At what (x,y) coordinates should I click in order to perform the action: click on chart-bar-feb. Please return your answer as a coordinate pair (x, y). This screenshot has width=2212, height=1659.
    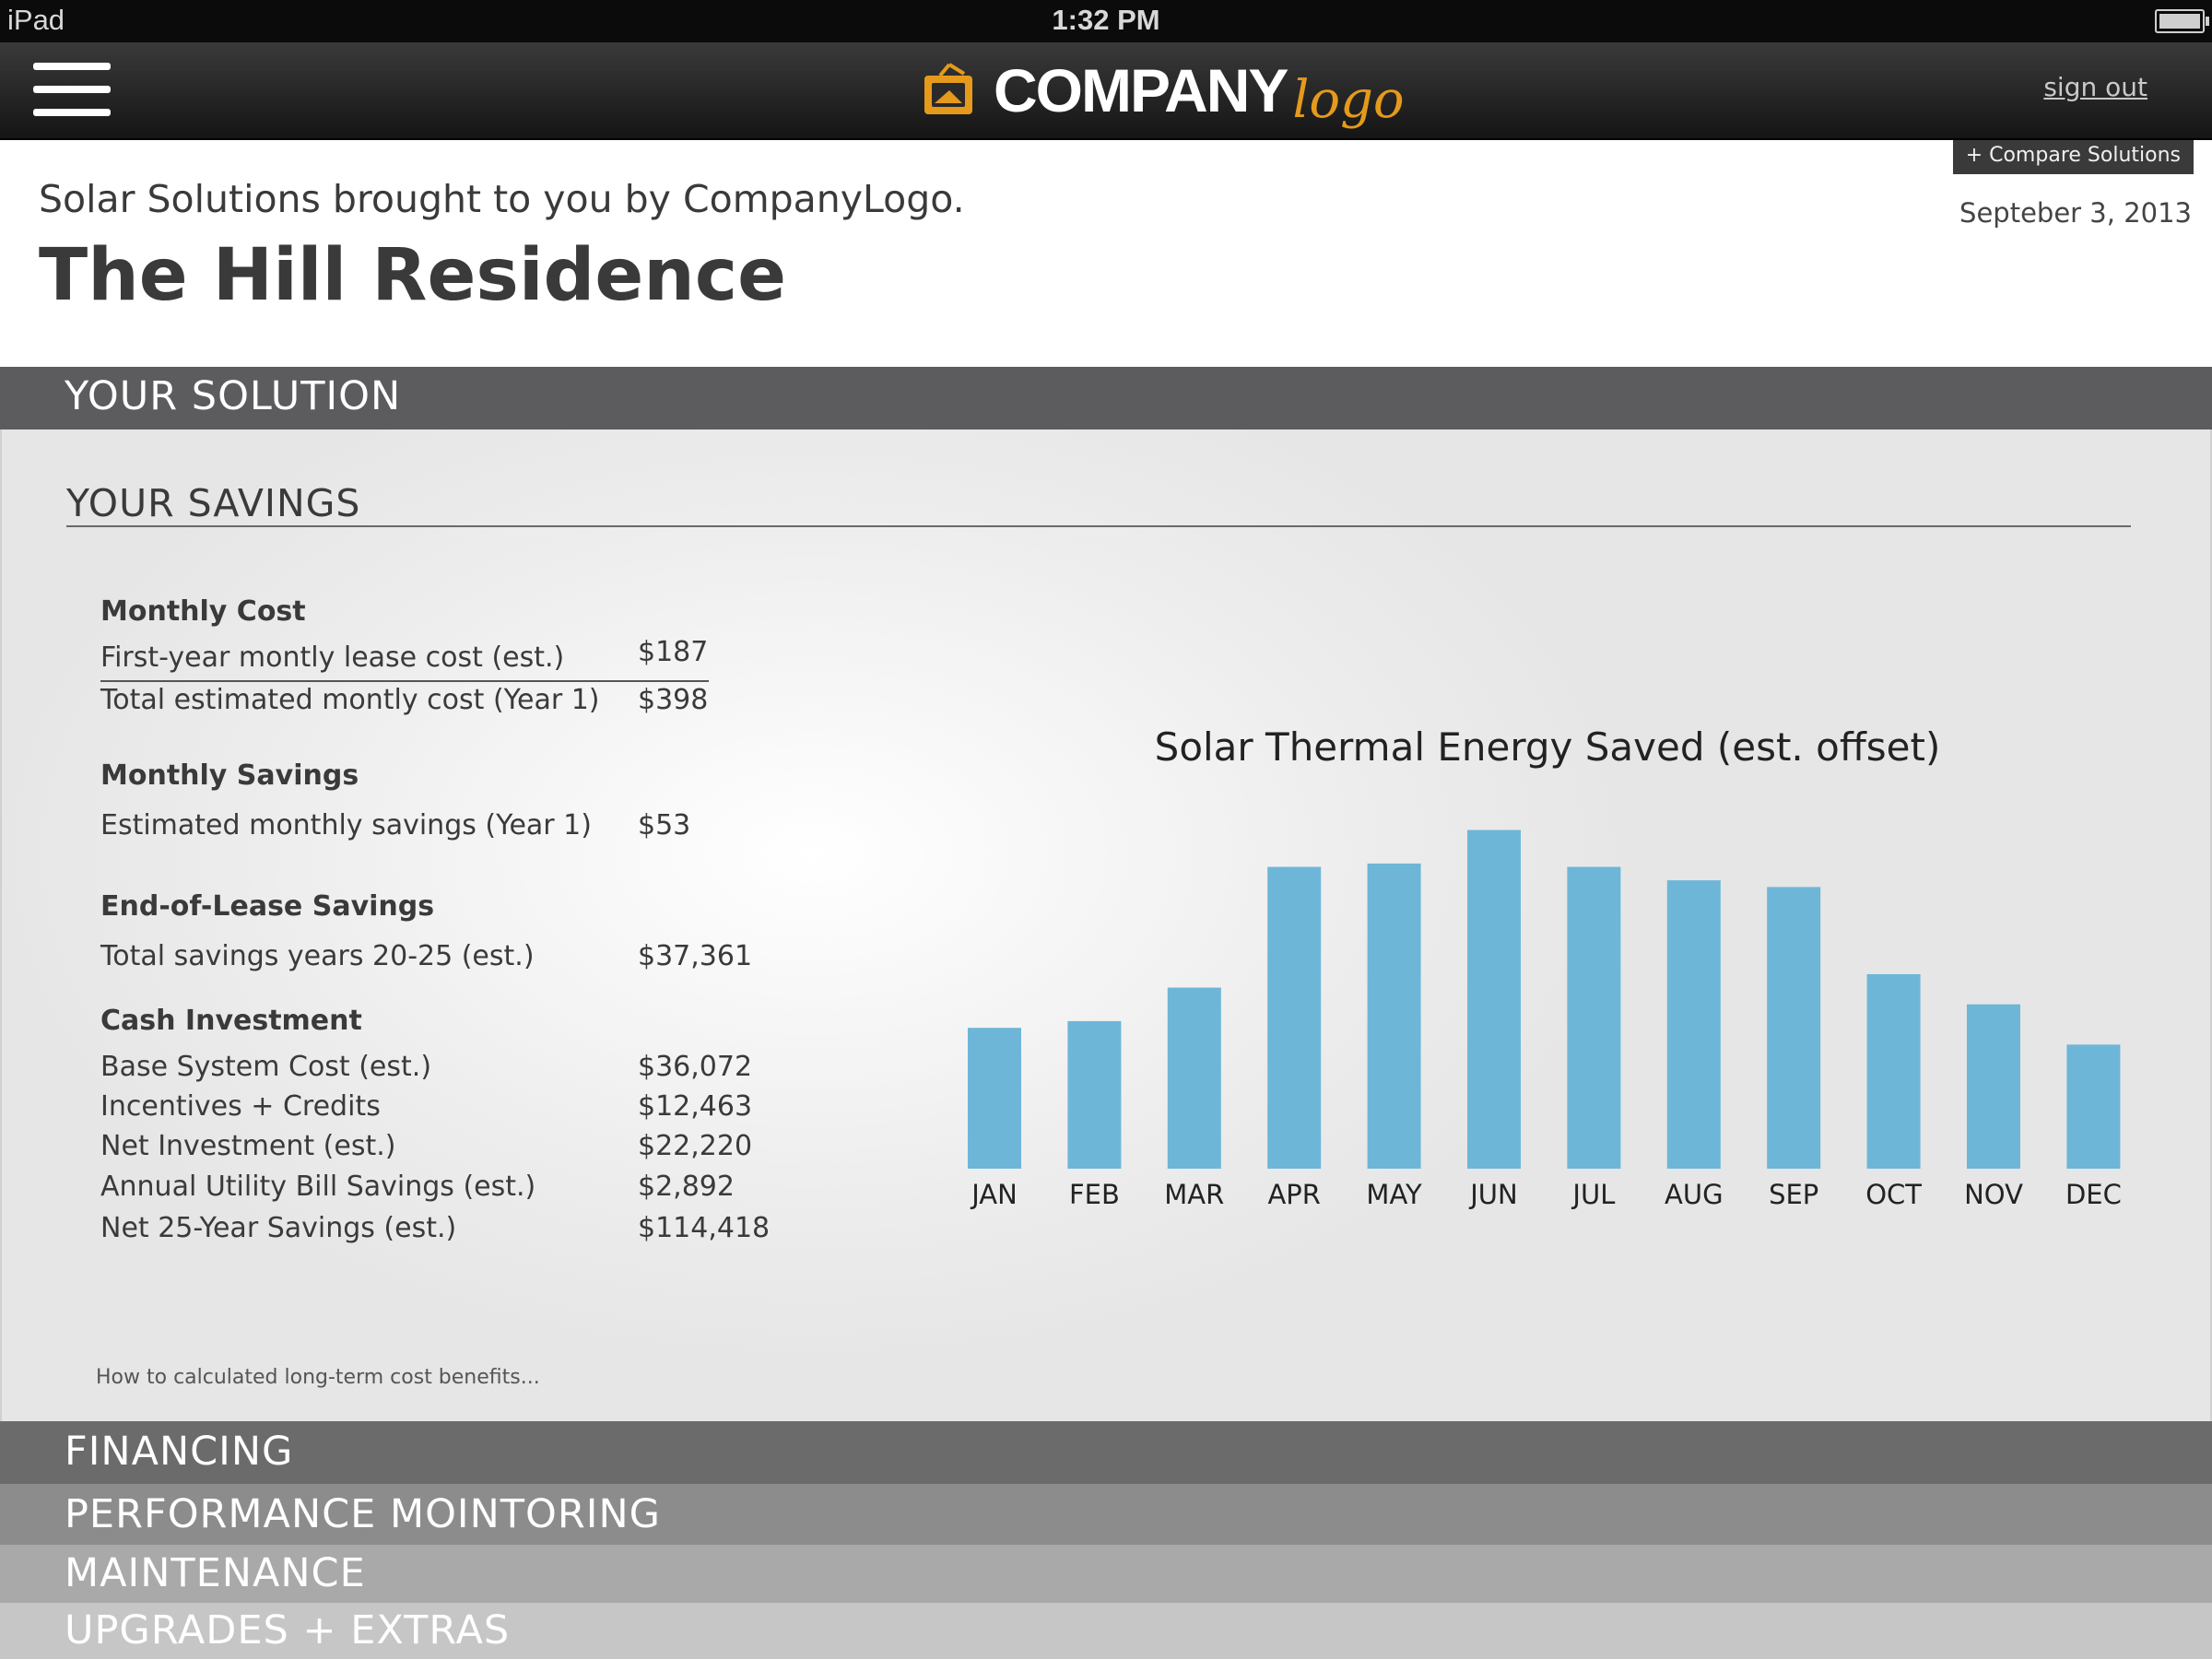
    Looking at the image, I should click on (1094, 1094).